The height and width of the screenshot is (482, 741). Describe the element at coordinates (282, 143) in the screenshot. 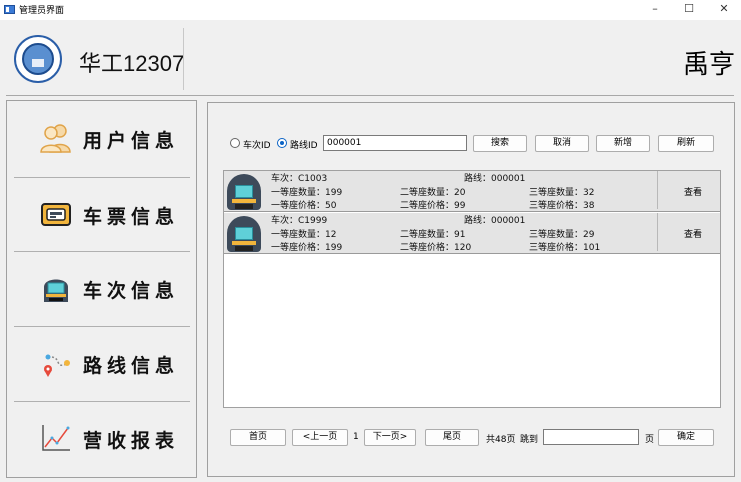

I see `radio-route-id` at that location.